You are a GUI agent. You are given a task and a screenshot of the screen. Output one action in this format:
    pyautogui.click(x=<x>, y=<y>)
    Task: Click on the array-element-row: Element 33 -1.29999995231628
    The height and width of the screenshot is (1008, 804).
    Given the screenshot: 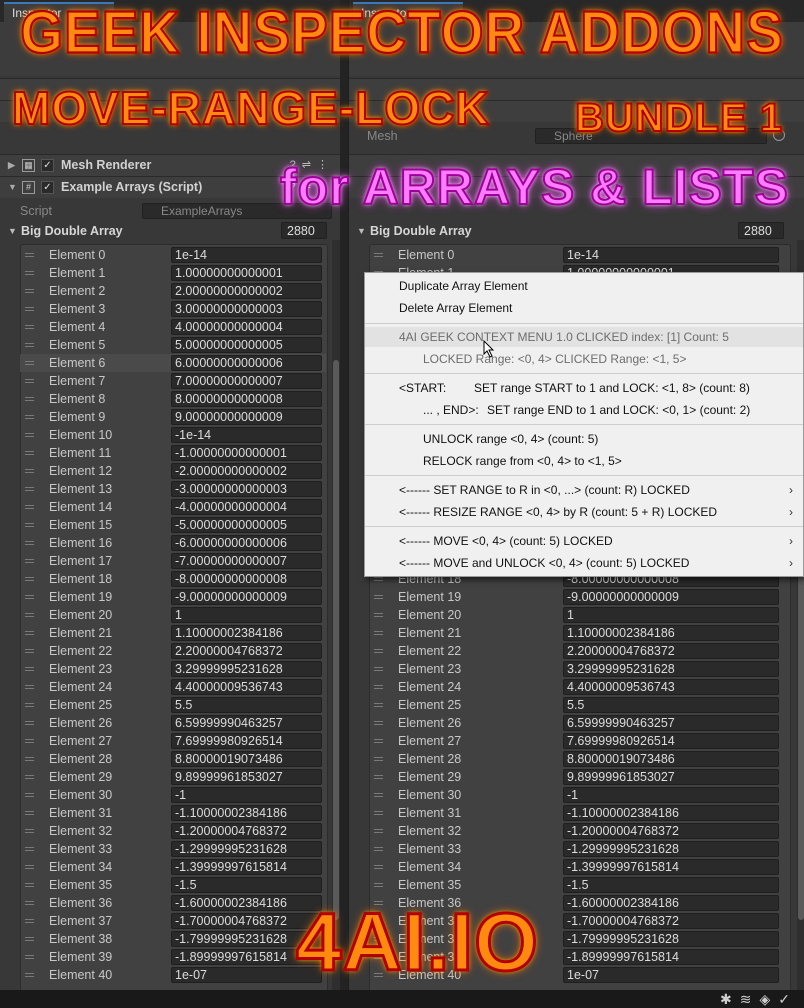 What is the action you would take?
    pyautogui.click(x=579, y=849)
    